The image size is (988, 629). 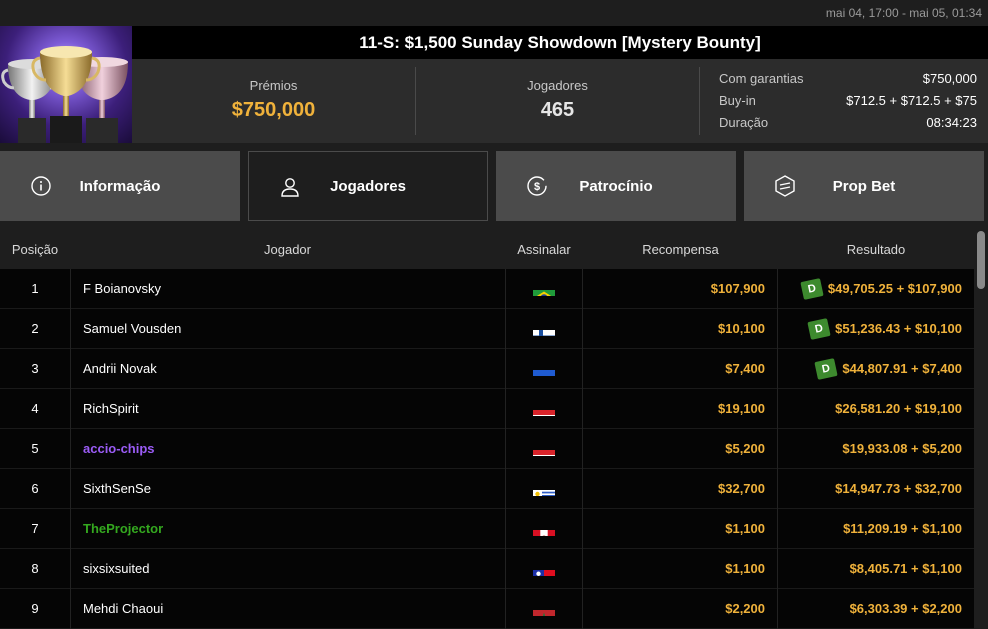 I want to click on tab-prop-bet: Prop Bet, so click(x=864, y=186).